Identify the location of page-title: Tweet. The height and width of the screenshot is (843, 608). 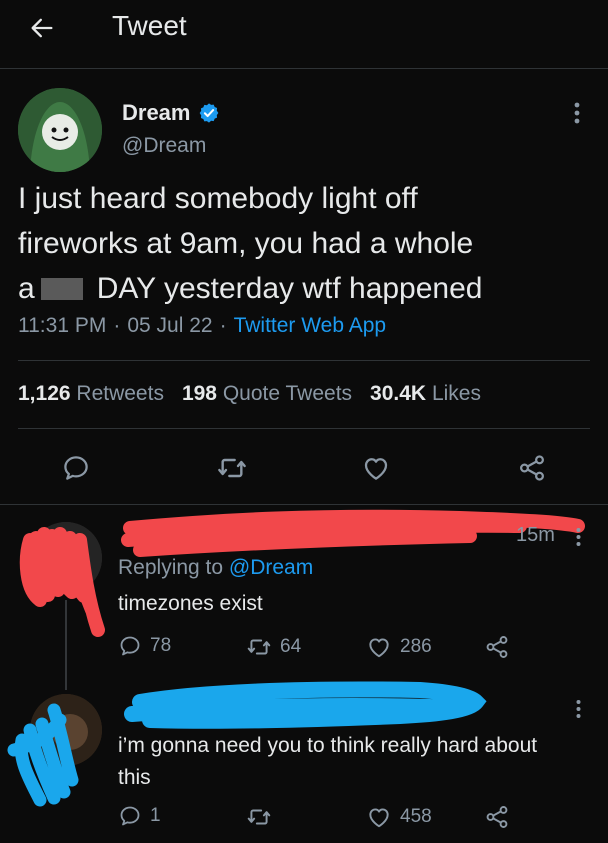
(149, 25).